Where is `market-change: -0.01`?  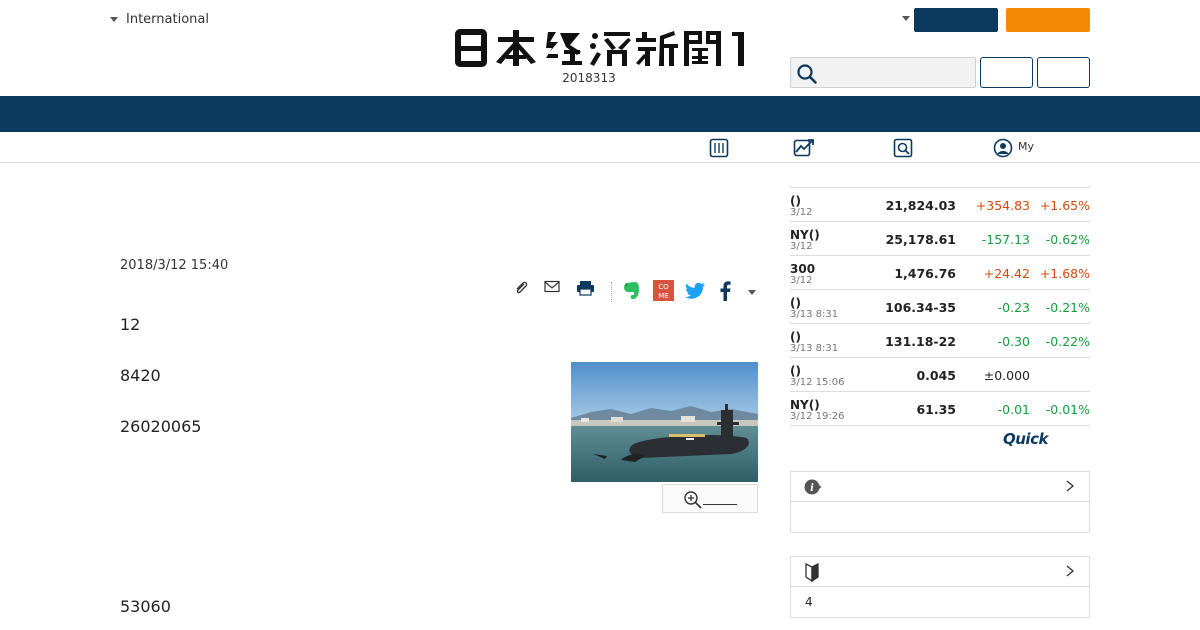 market-change: -0.01 is located at coordinates (1013, 409).